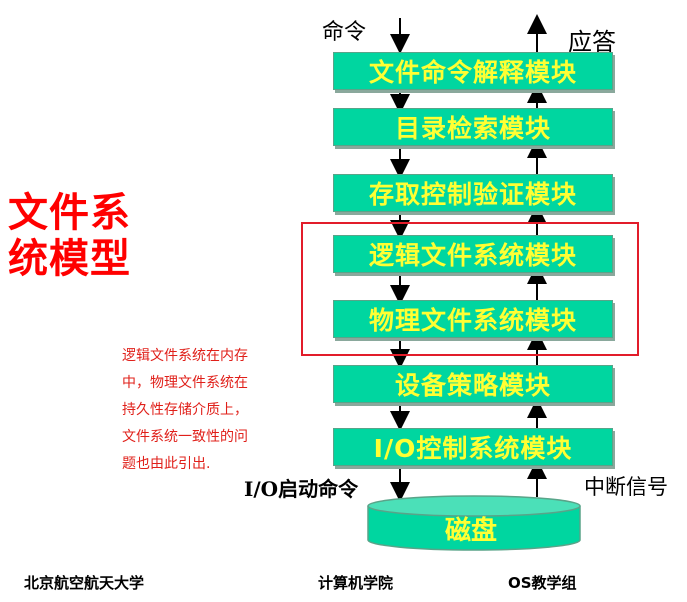  I want to click on io-start-label: I/O启动命令, so click(301, 489).